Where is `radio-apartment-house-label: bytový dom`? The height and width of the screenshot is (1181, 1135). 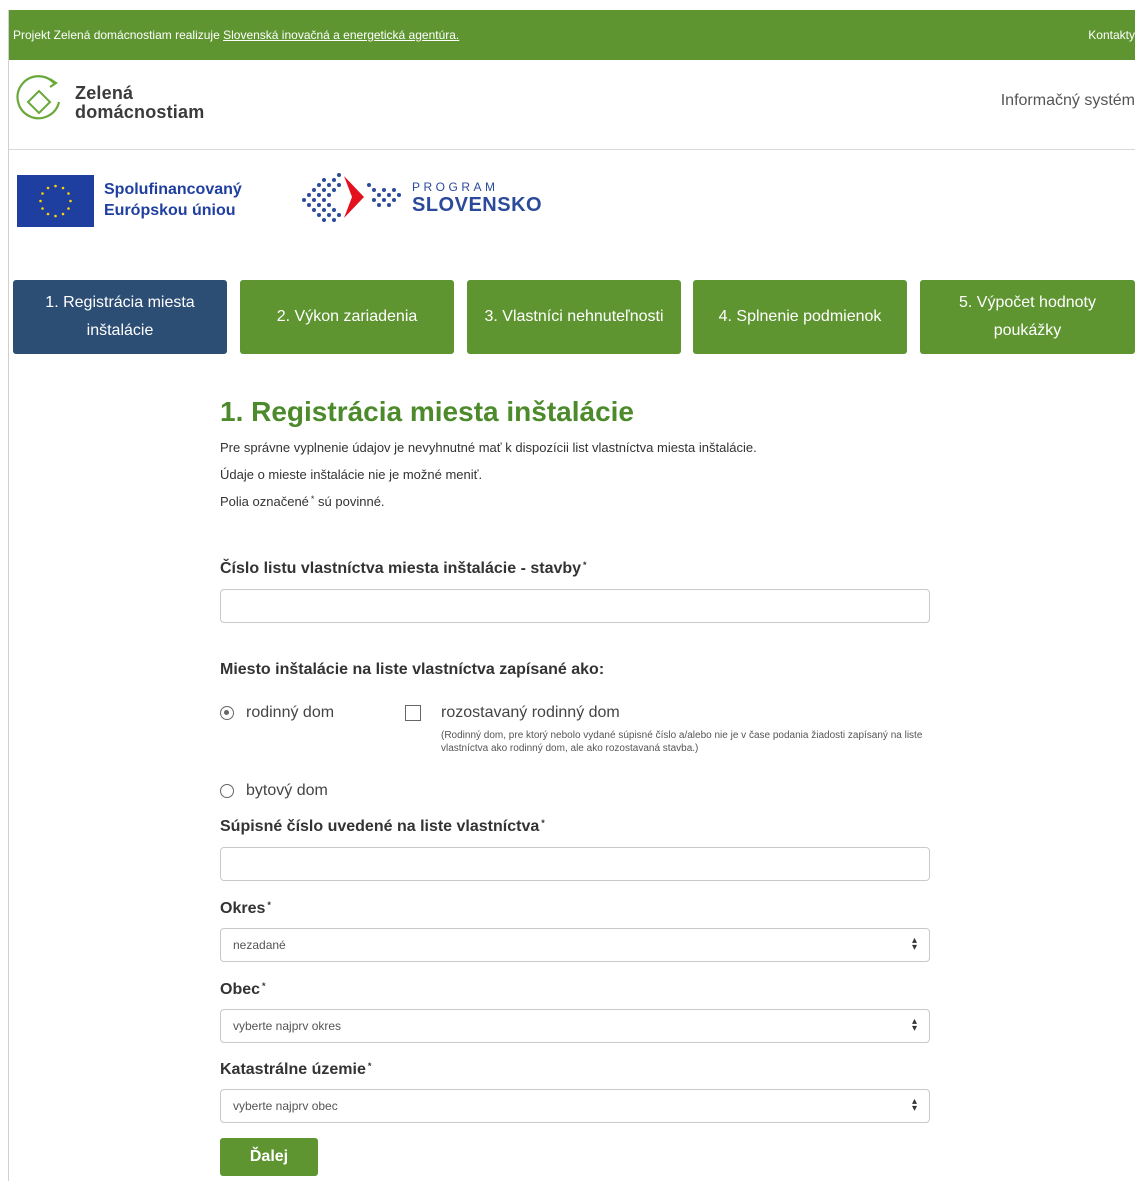 radio-apartment-house-label: bytový dom is located at coordinates (287, 790).